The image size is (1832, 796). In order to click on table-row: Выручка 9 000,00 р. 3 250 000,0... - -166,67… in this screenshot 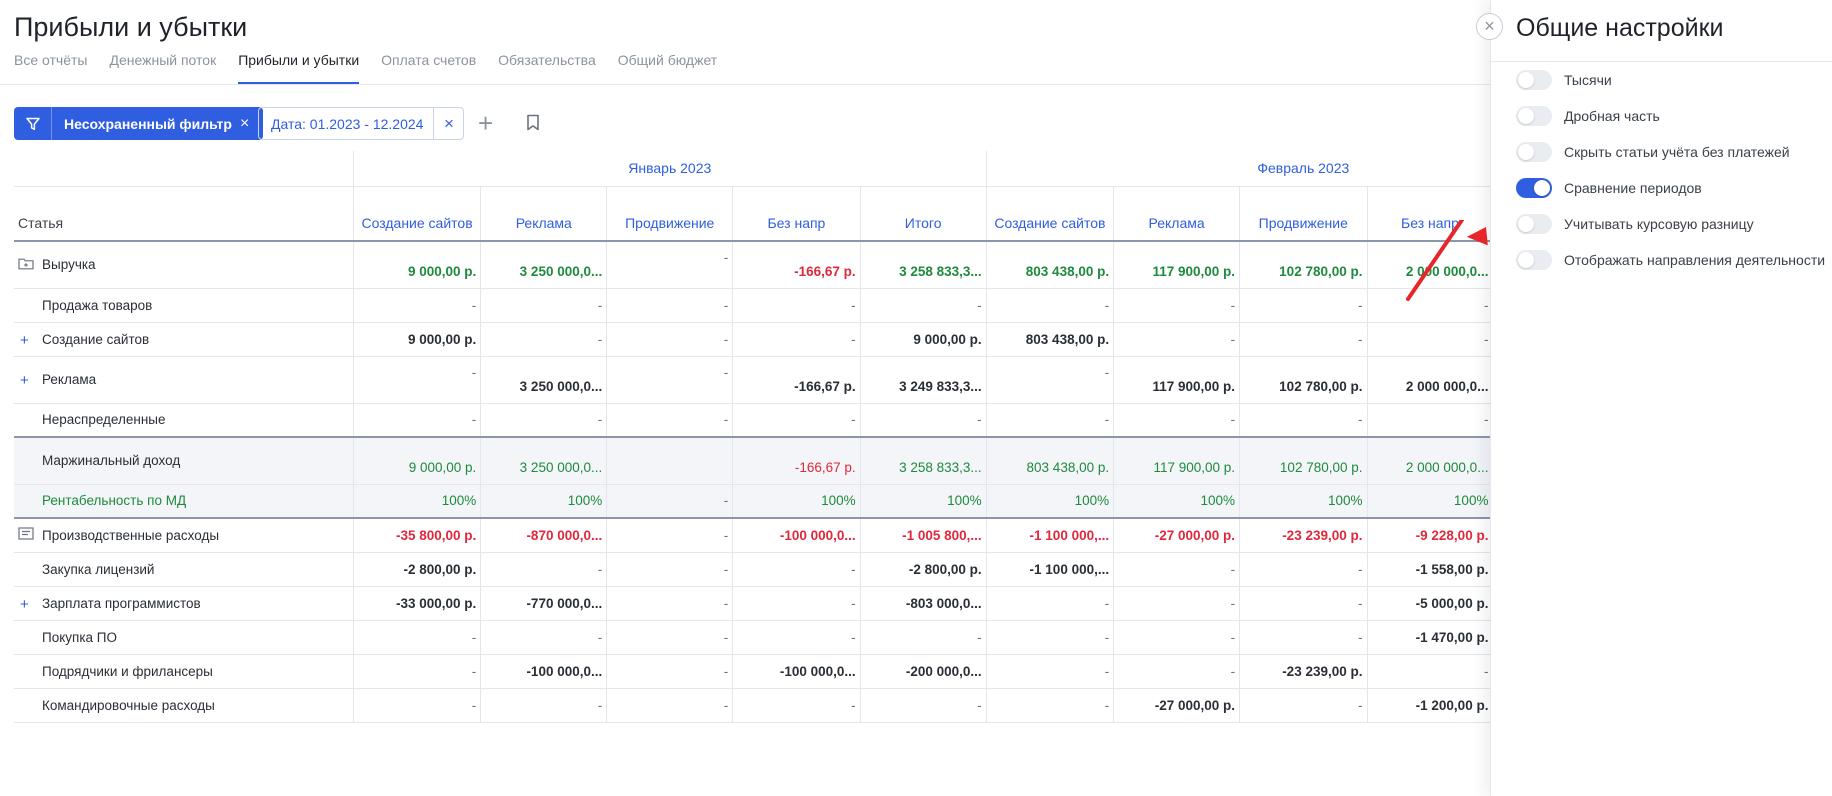, I will do `click(752, 265)`.